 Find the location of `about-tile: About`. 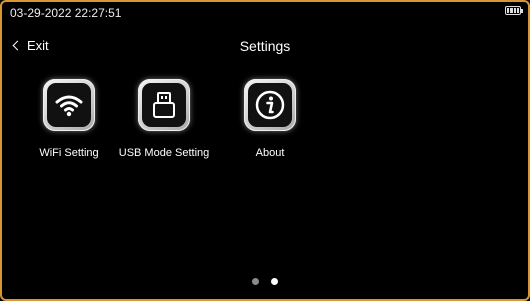

about-tile: About is located at coordinates (270, 119).